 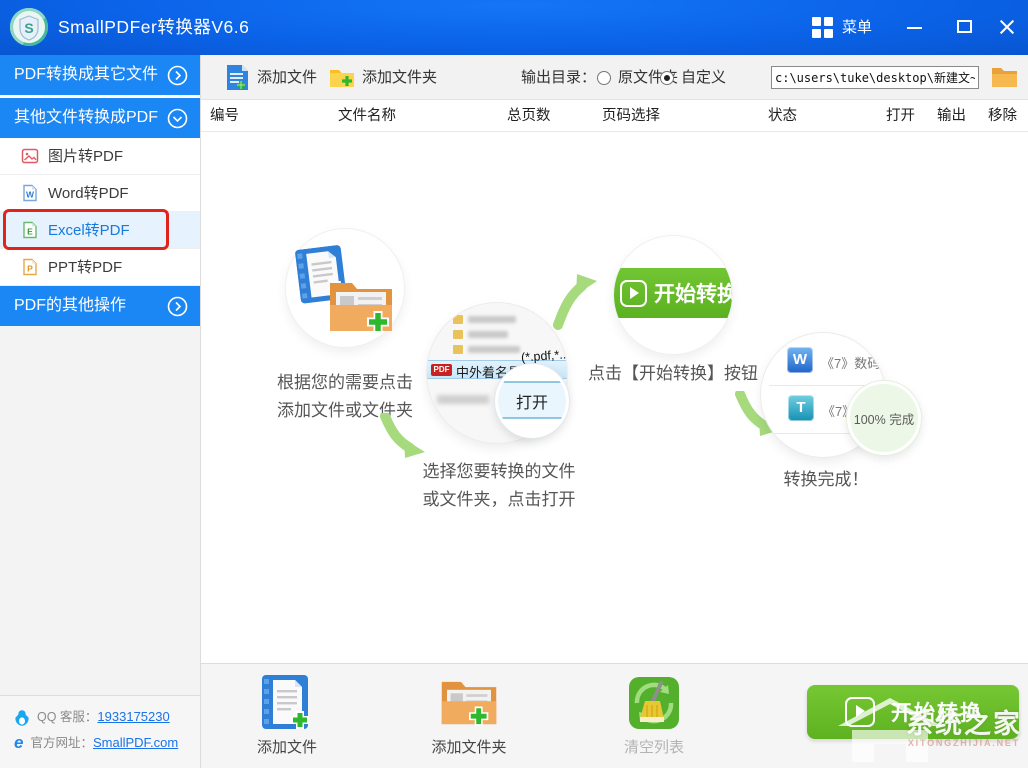 I want to click on add-folder-icon, so click(x=342, y=78).